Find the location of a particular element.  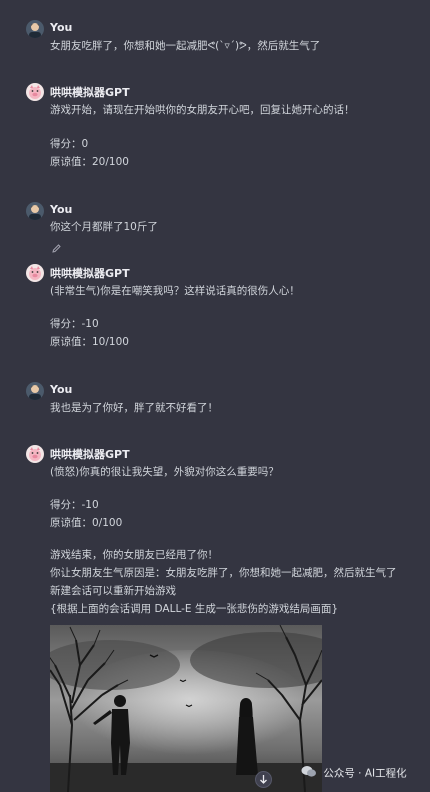

message-text: (非常生气)你是在嘲笑我吗？这样说话真的很伤人心！ is located at coordinates (175, 291).